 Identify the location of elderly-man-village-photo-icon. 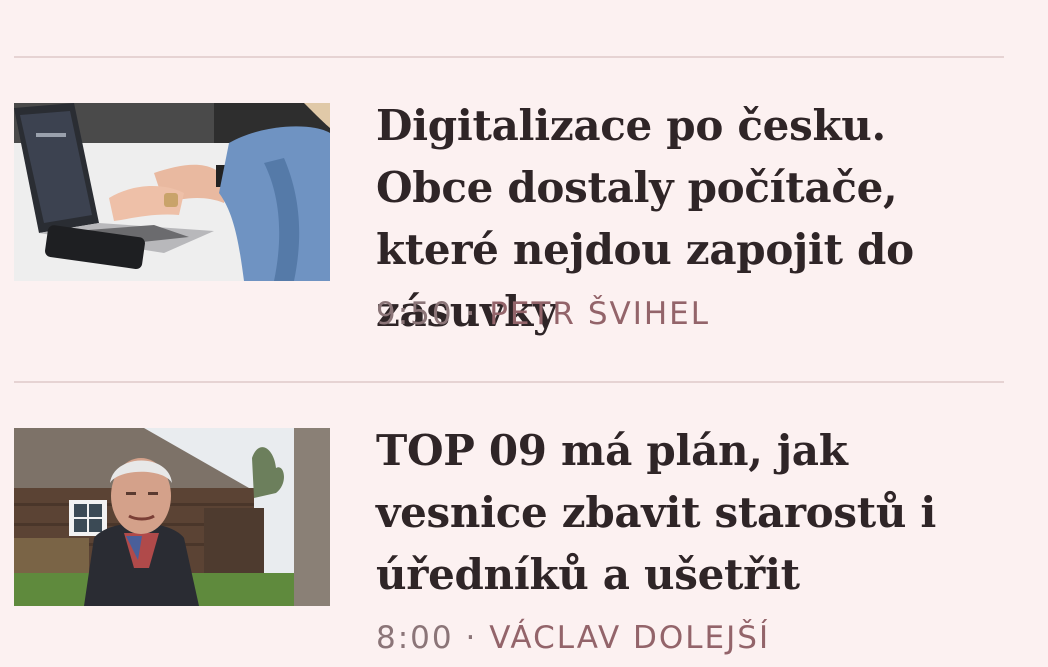
(172, 517).